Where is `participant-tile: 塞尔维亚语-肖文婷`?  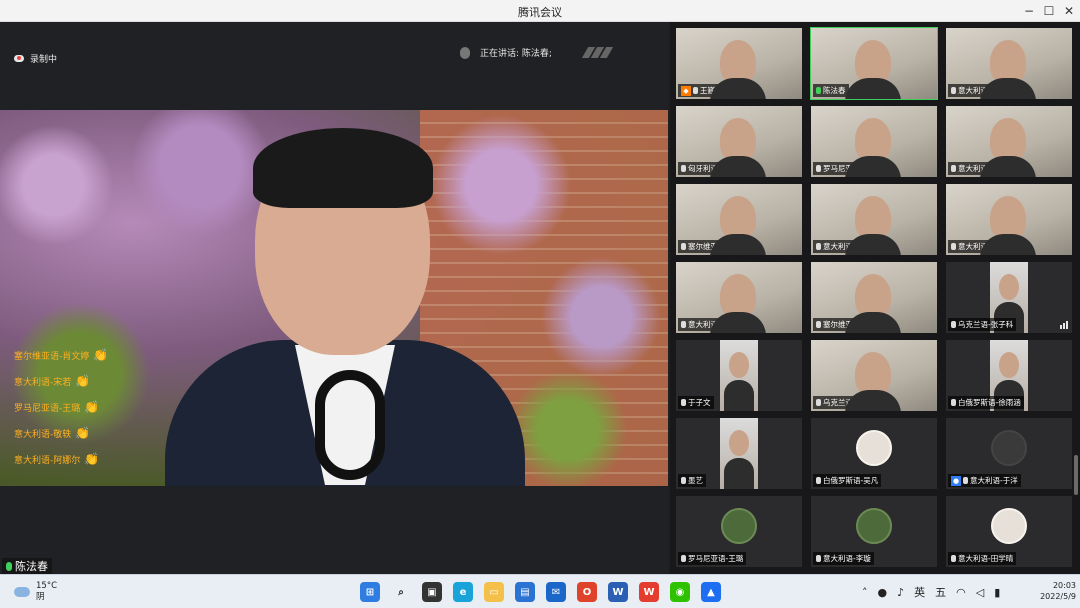
participant-tile: 塞尔维亚语-肖文婷 is located at coordinates (874, 297).